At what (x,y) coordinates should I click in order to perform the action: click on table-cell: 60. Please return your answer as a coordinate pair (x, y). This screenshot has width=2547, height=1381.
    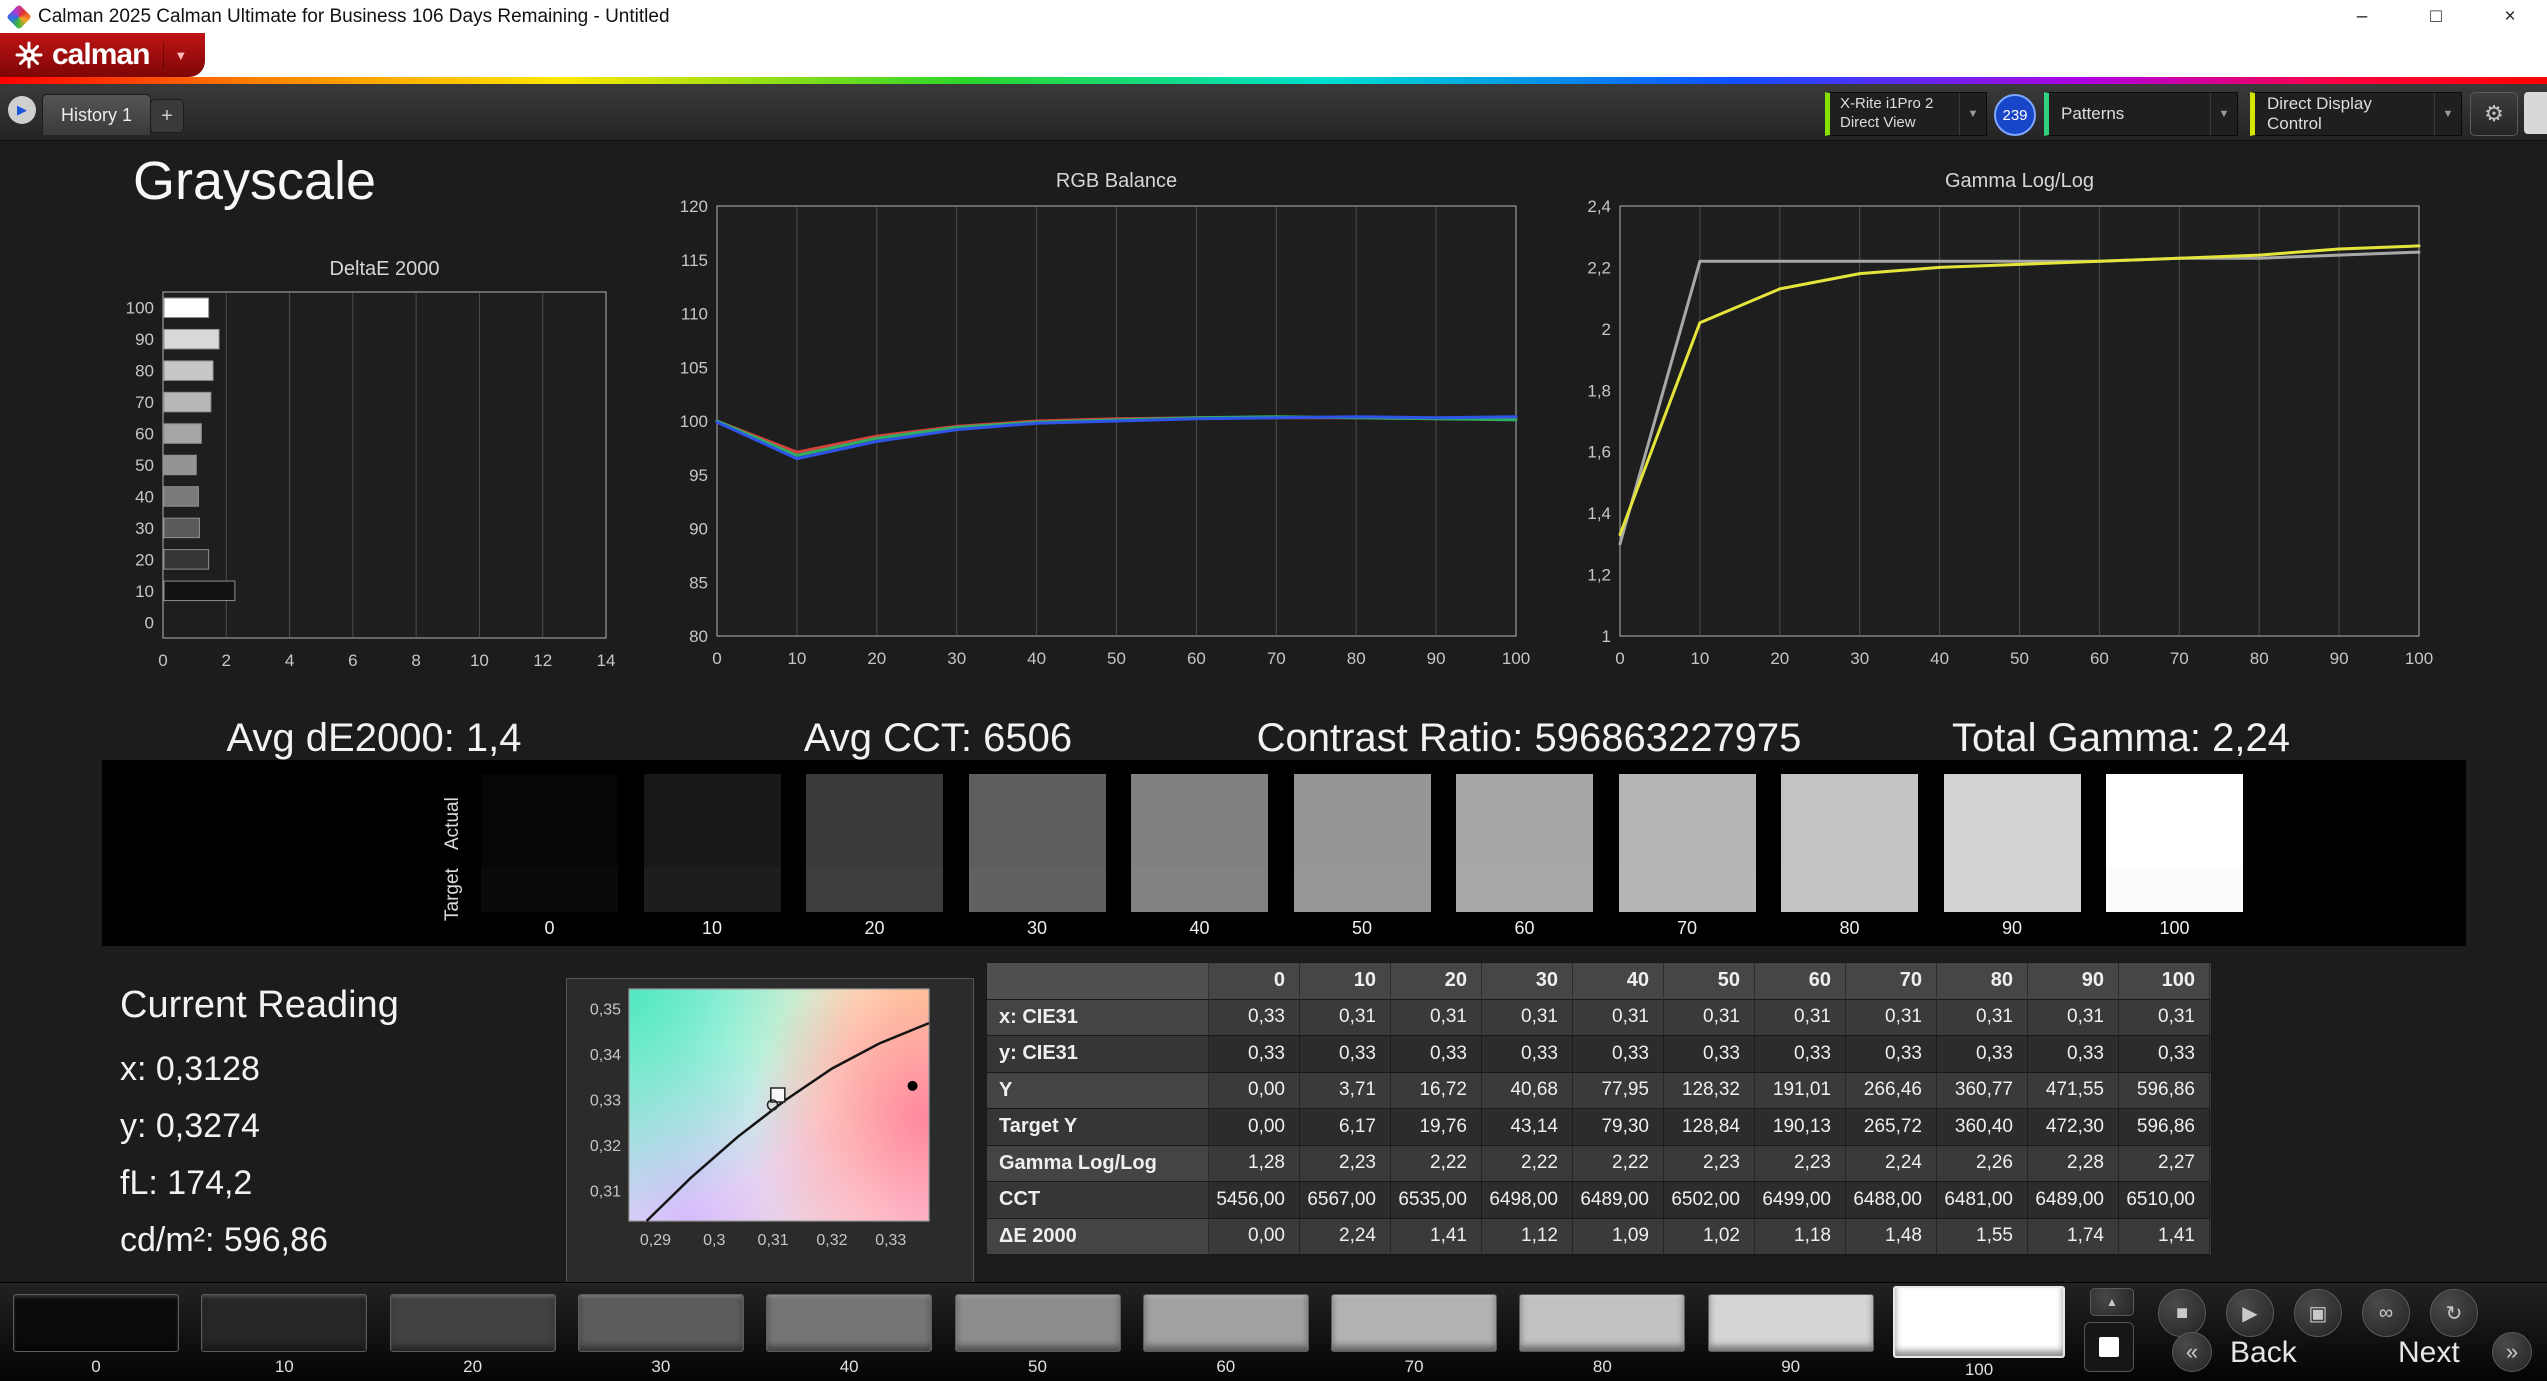
    Looking at the image, I should click on (1800, 981).